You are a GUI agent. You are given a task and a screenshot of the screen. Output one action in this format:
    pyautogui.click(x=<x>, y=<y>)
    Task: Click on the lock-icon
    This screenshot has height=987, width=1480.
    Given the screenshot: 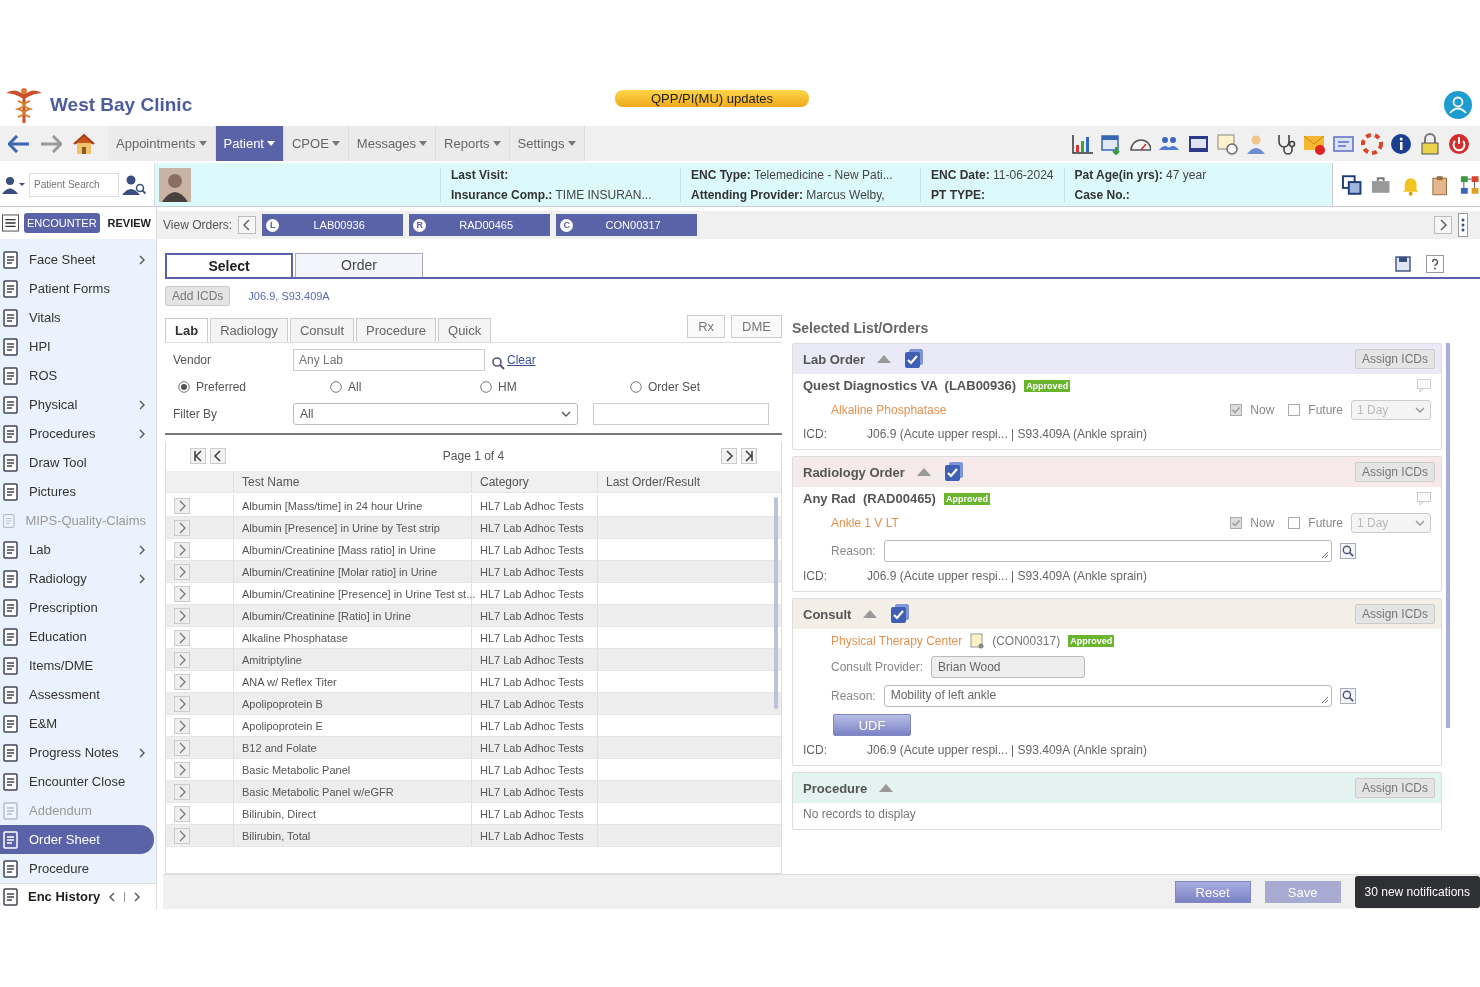 What is the action you would take?
    pyautogui.click(x=1430, y=143)
    